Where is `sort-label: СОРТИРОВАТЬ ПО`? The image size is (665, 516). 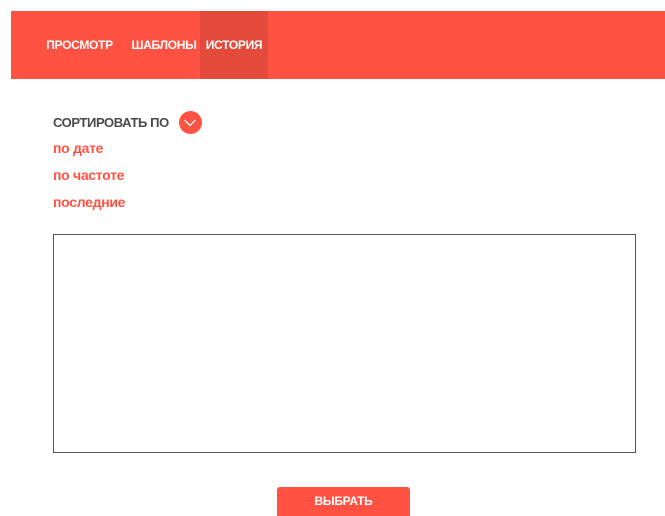 sort-label: СОРТИРОВАТЬ ПО is located at coordinates (111, 122).